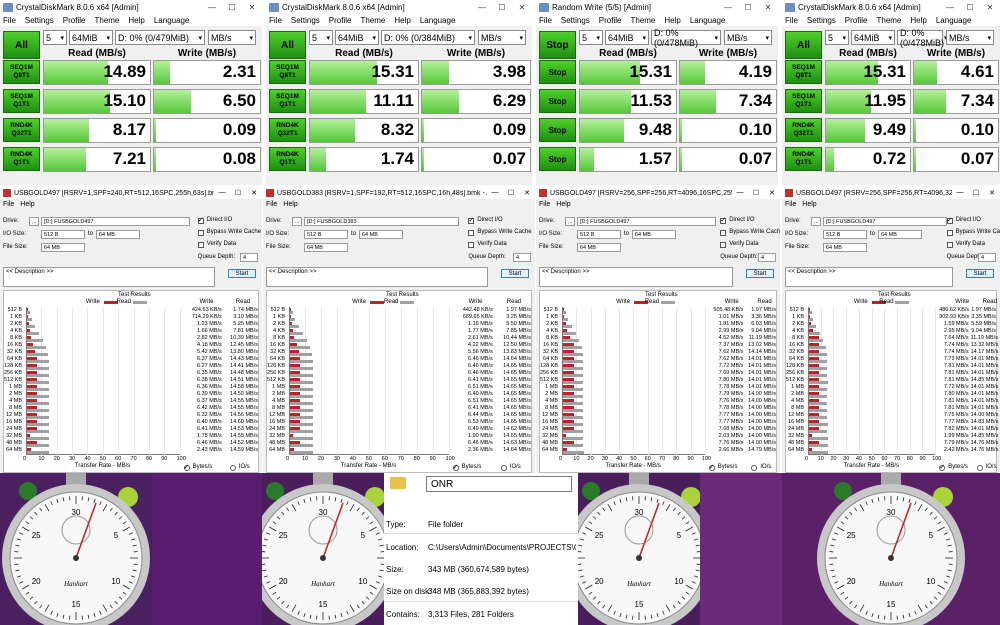  What do you see at coordinates (499, 484) in the screenshot?
I see `folder-name-field: ONR` at bounding box center [499, 484].